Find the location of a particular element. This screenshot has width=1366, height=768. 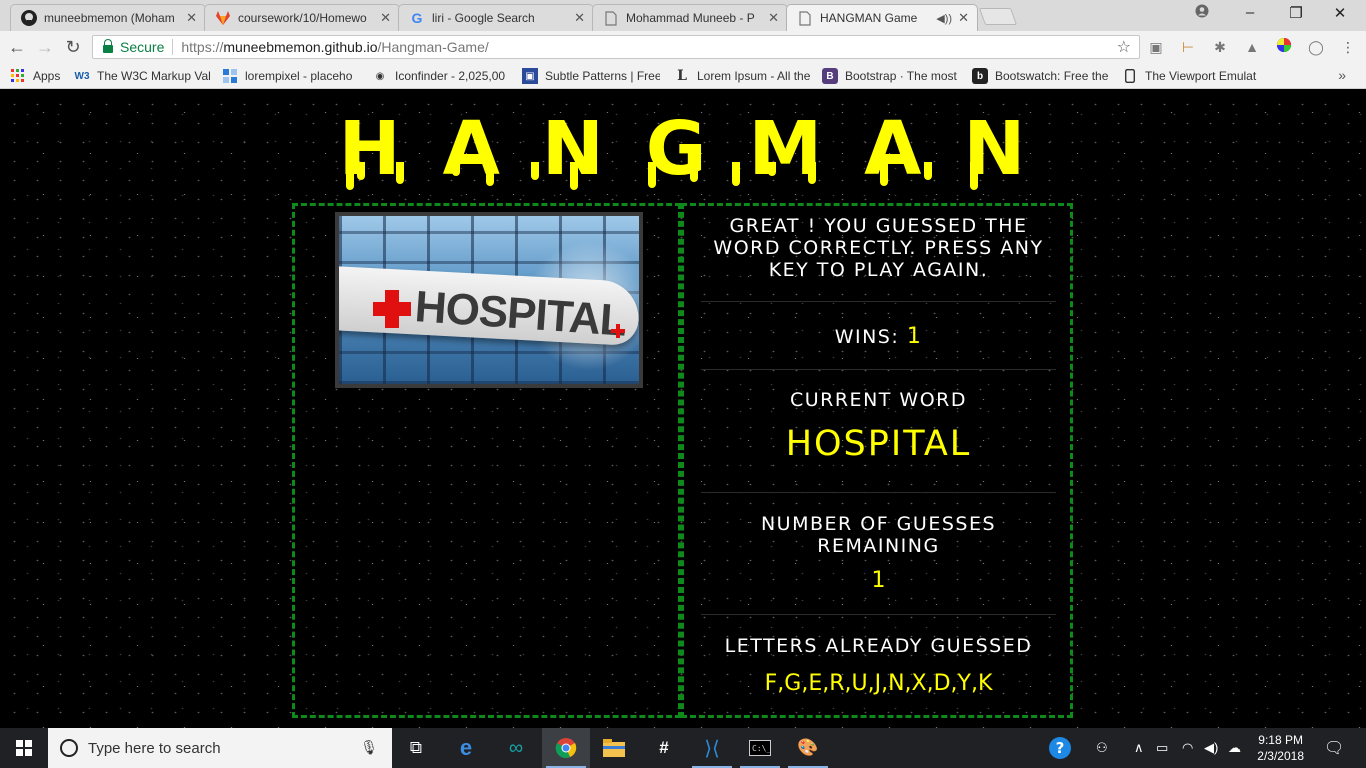

google-icon: G is located at coordinates (417, 18).